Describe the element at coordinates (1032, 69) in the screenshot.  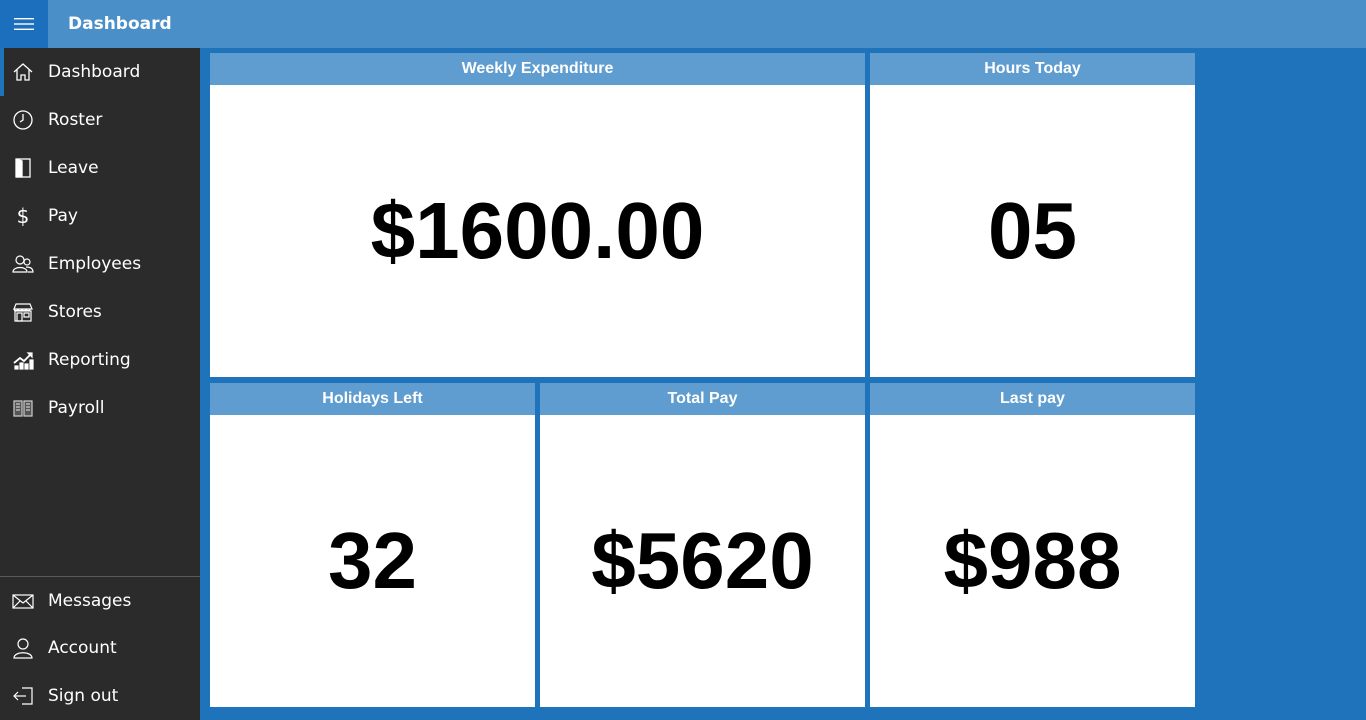
I see `card-title: Hours Today` at that location.